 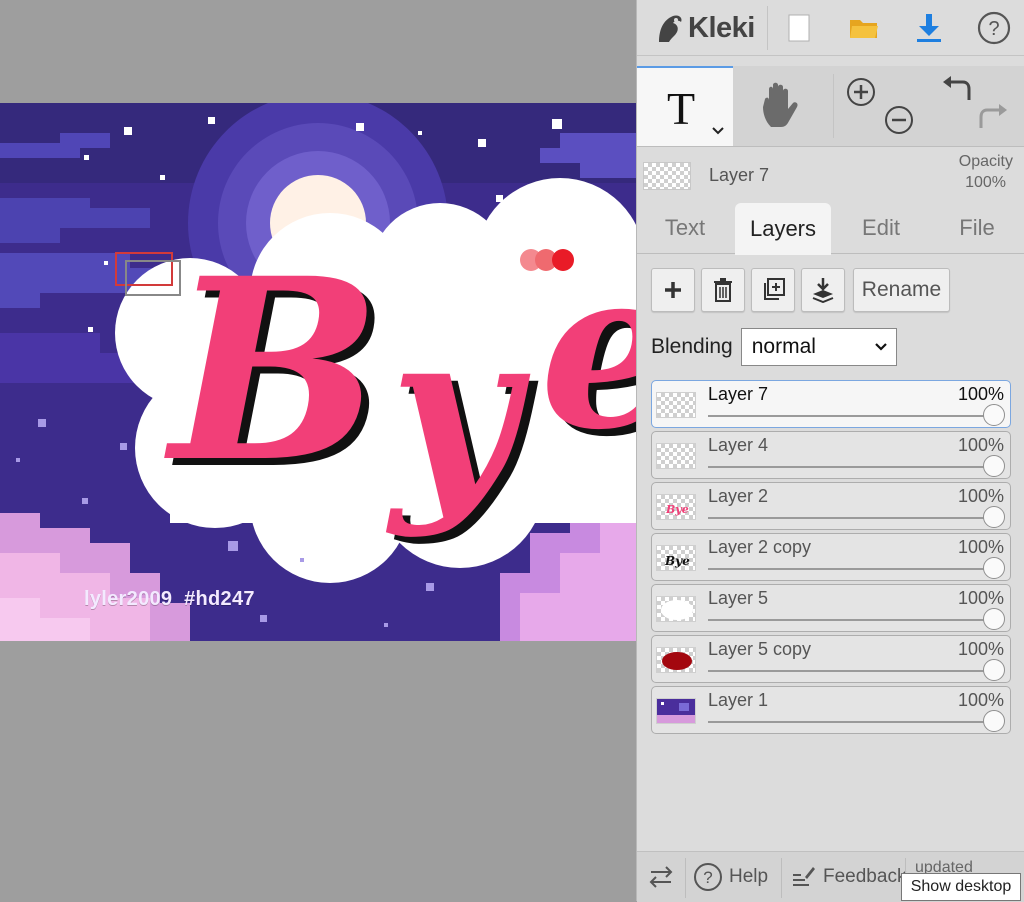 What do you see at coordinates (899, 120) in the screenshot?
I see `zoom-out-icon` at bounding box center [899, 120].